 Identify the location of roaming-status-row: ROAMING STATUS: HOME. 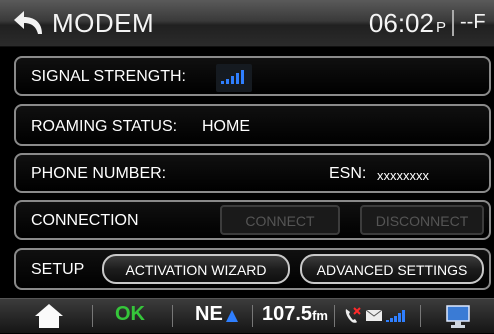
(252, 125).